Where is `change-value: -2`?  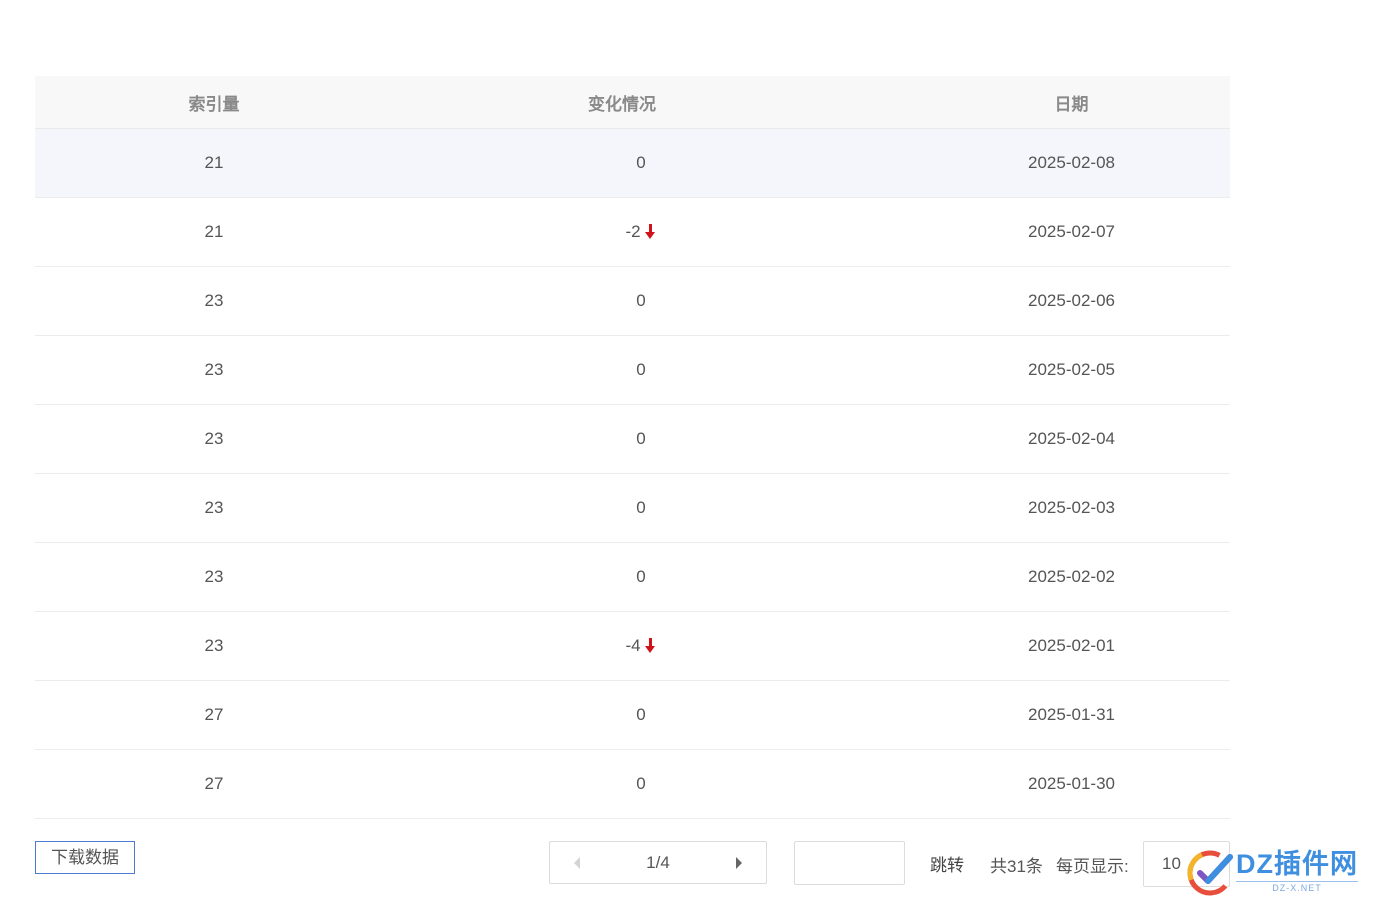 change-value: -2 is located at coordinates (633, 231).